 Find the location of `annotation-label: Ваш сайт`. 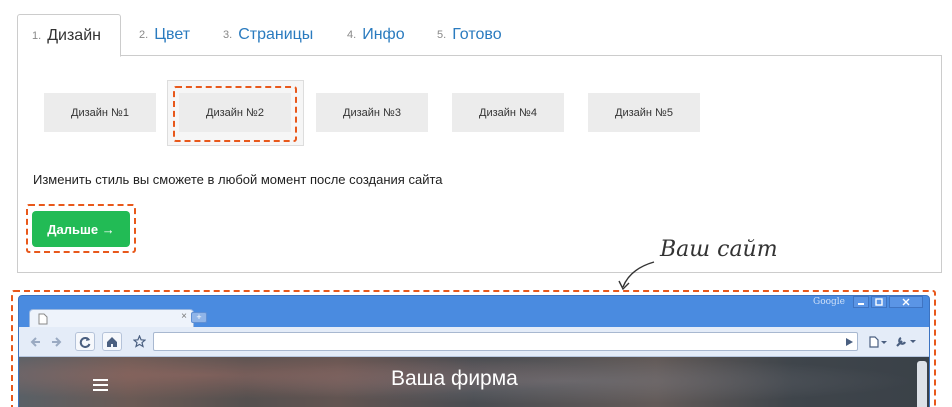

annotation-label: Ваш сайт is located at coordinates (719, 249).